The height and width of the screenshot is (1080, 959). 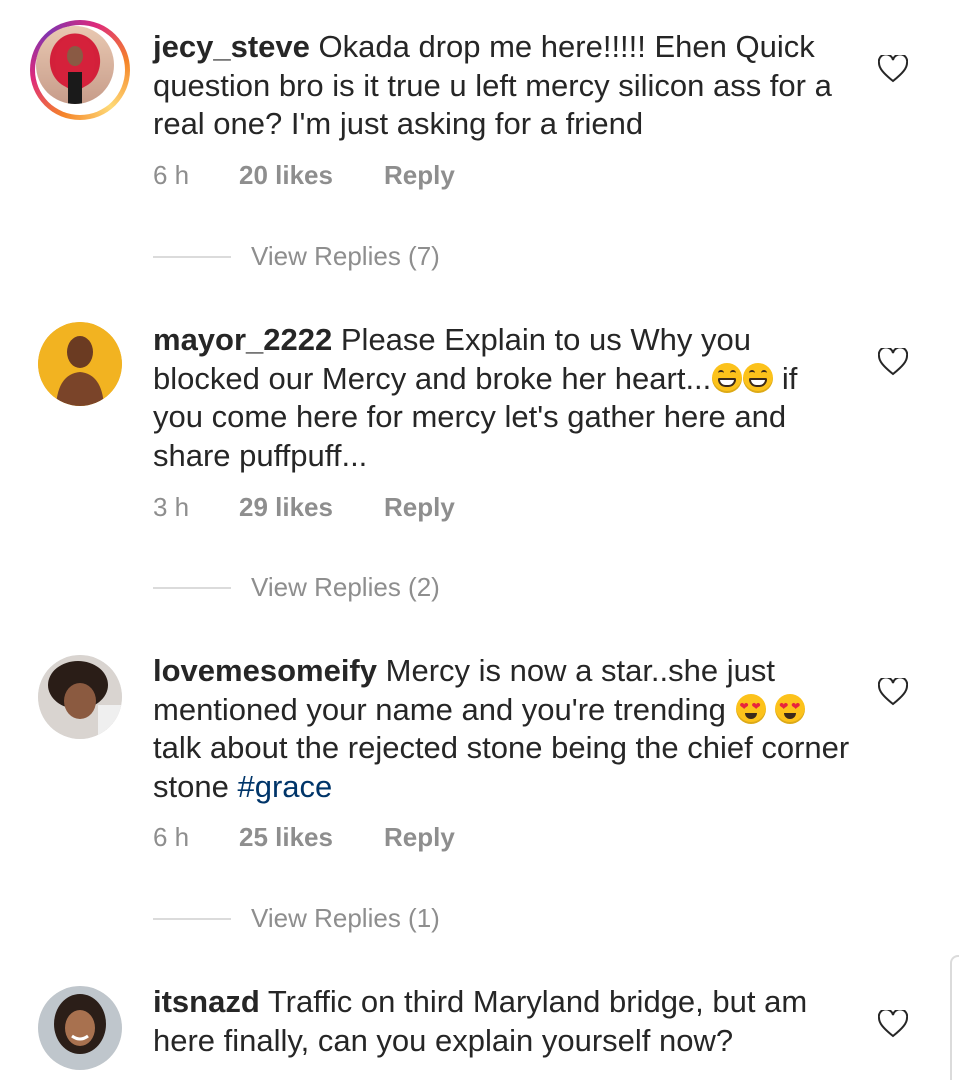 I want to click on view-replies-label: View Replies (2), so click(x=345, y=587).